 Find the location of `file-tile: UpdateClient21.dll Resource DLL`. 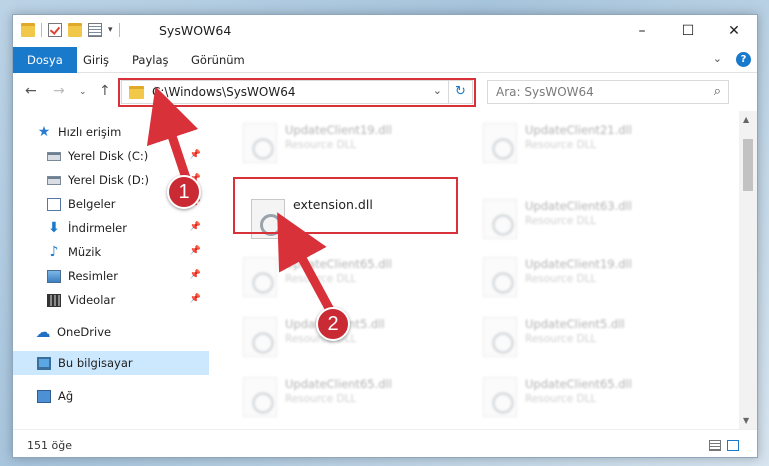

file-tile: UpdateClient21.dll Resource DLL is located at coordinates (591, 143).